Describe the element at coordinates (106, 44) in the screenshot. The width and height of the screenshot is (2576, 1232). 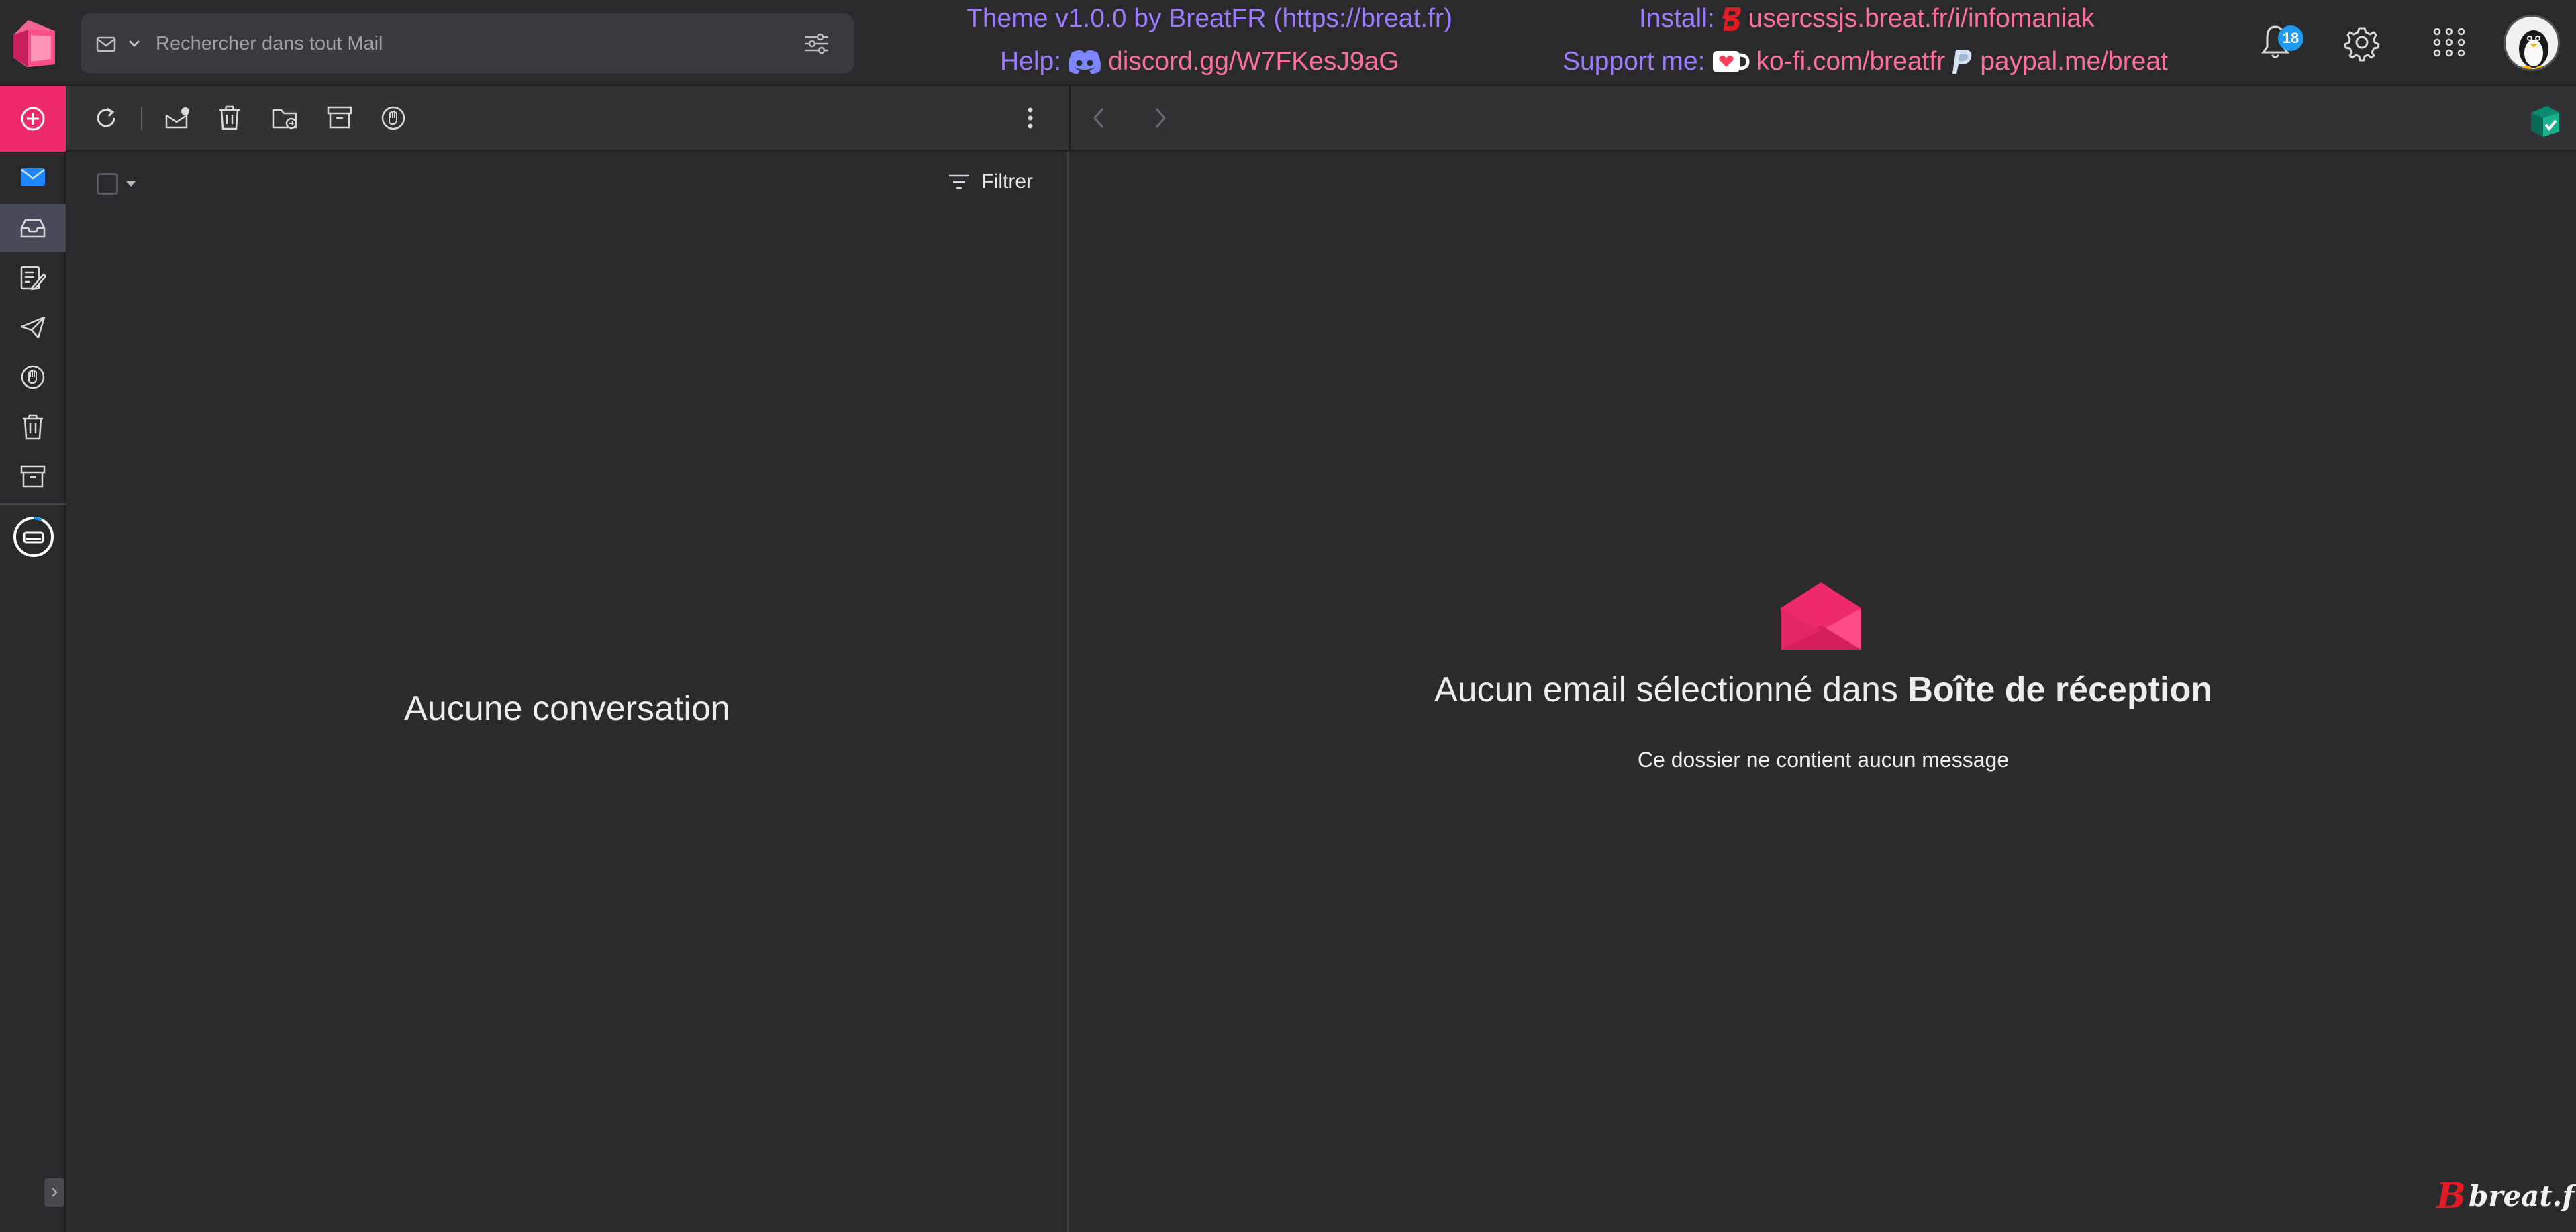
I see `search-scope-mail-icon` at that location.